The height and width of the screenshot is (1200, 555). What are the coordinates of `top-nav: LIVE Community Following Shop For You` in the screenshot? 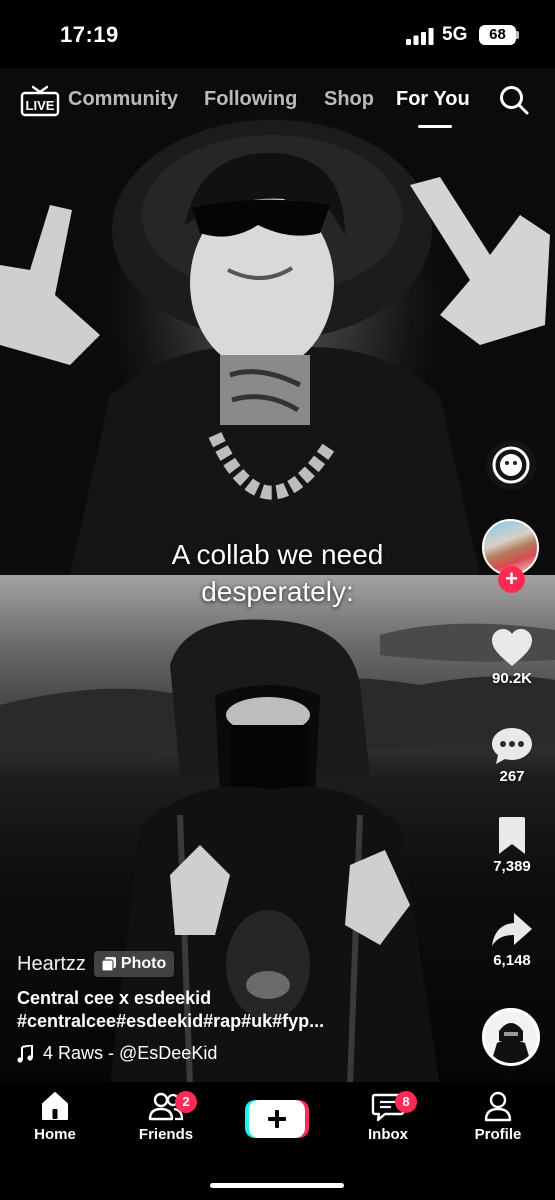 It's located at (277, 102).